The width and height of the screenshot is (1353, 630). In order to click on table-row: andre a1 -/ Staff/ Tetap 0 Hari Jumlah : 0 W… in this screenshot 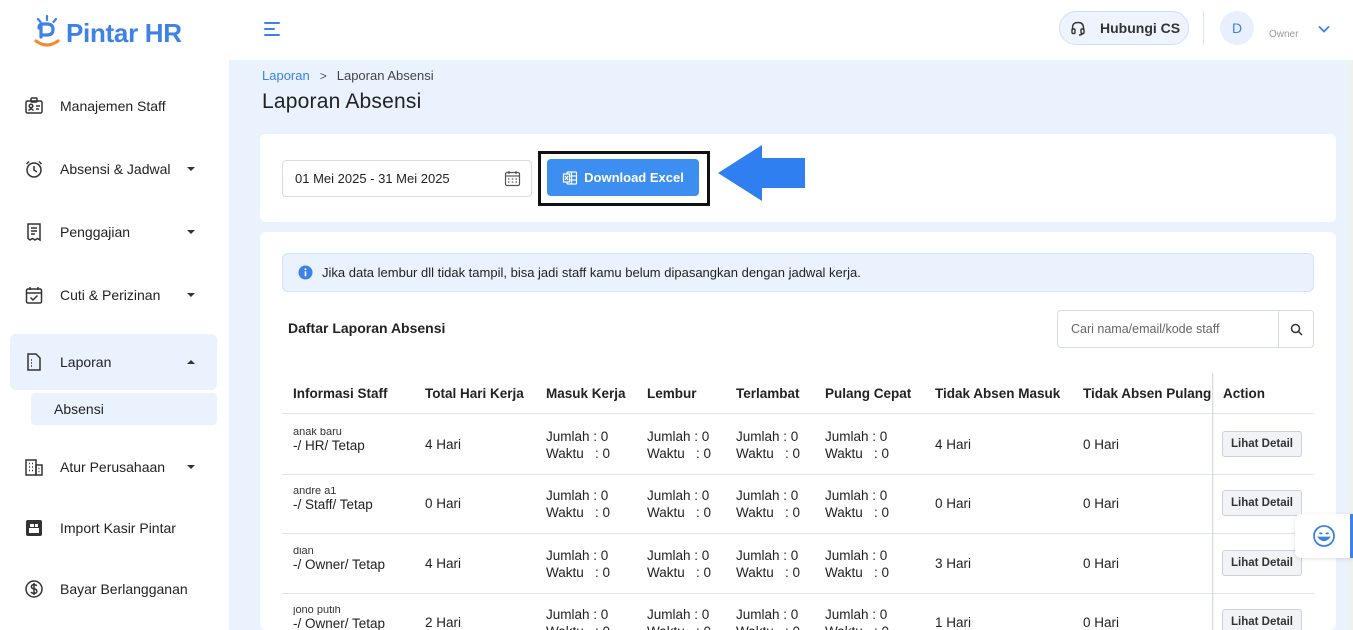, I will do `click(798, 504)`.